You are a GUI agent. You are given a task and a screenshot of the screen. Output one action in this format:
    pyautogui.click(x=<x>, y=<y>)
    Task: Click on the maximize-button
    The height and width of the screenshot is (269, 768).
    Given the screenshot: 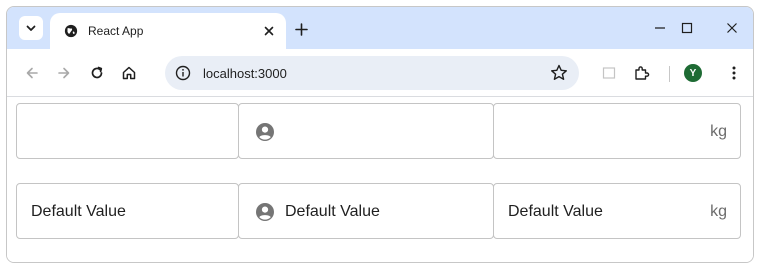 What is the action you would take?
    pyautogui.click(x=687, y=28)
    